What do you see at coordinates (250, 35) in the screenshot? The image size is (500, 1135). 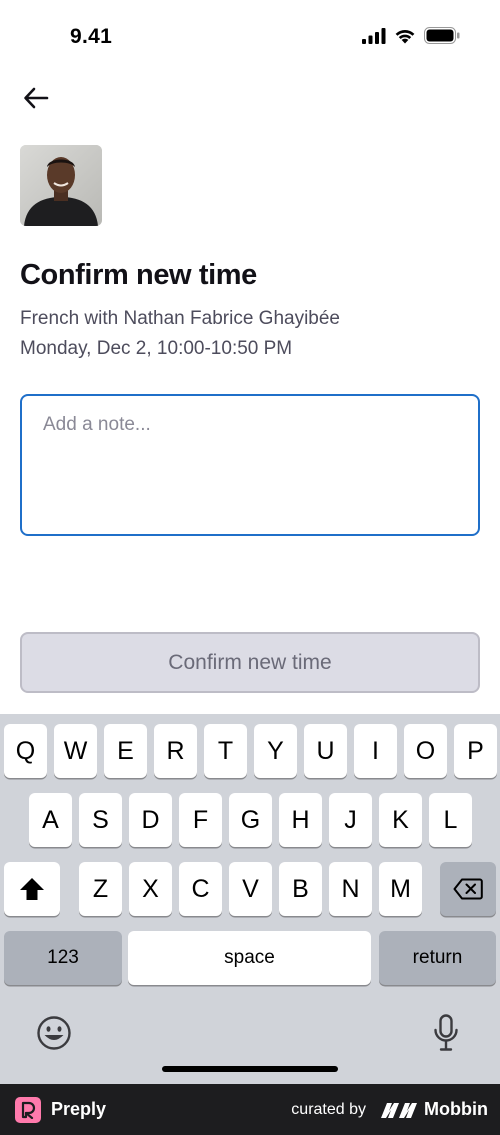 I see `status-bar: 9.41` at bounding box center [250, 35].